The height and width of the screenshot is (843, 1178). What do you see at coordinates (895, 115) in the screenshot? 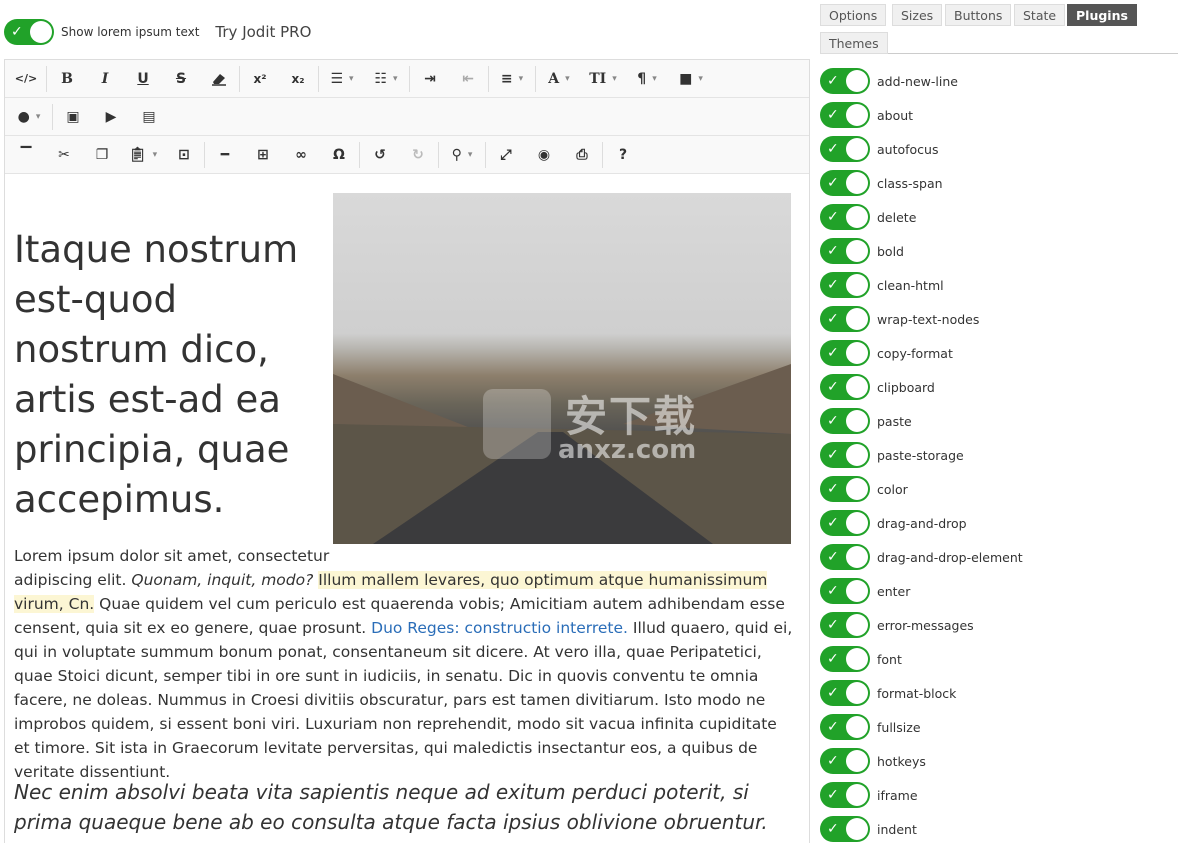
I see `plugin-label: about` at bounding box center [895, 115].